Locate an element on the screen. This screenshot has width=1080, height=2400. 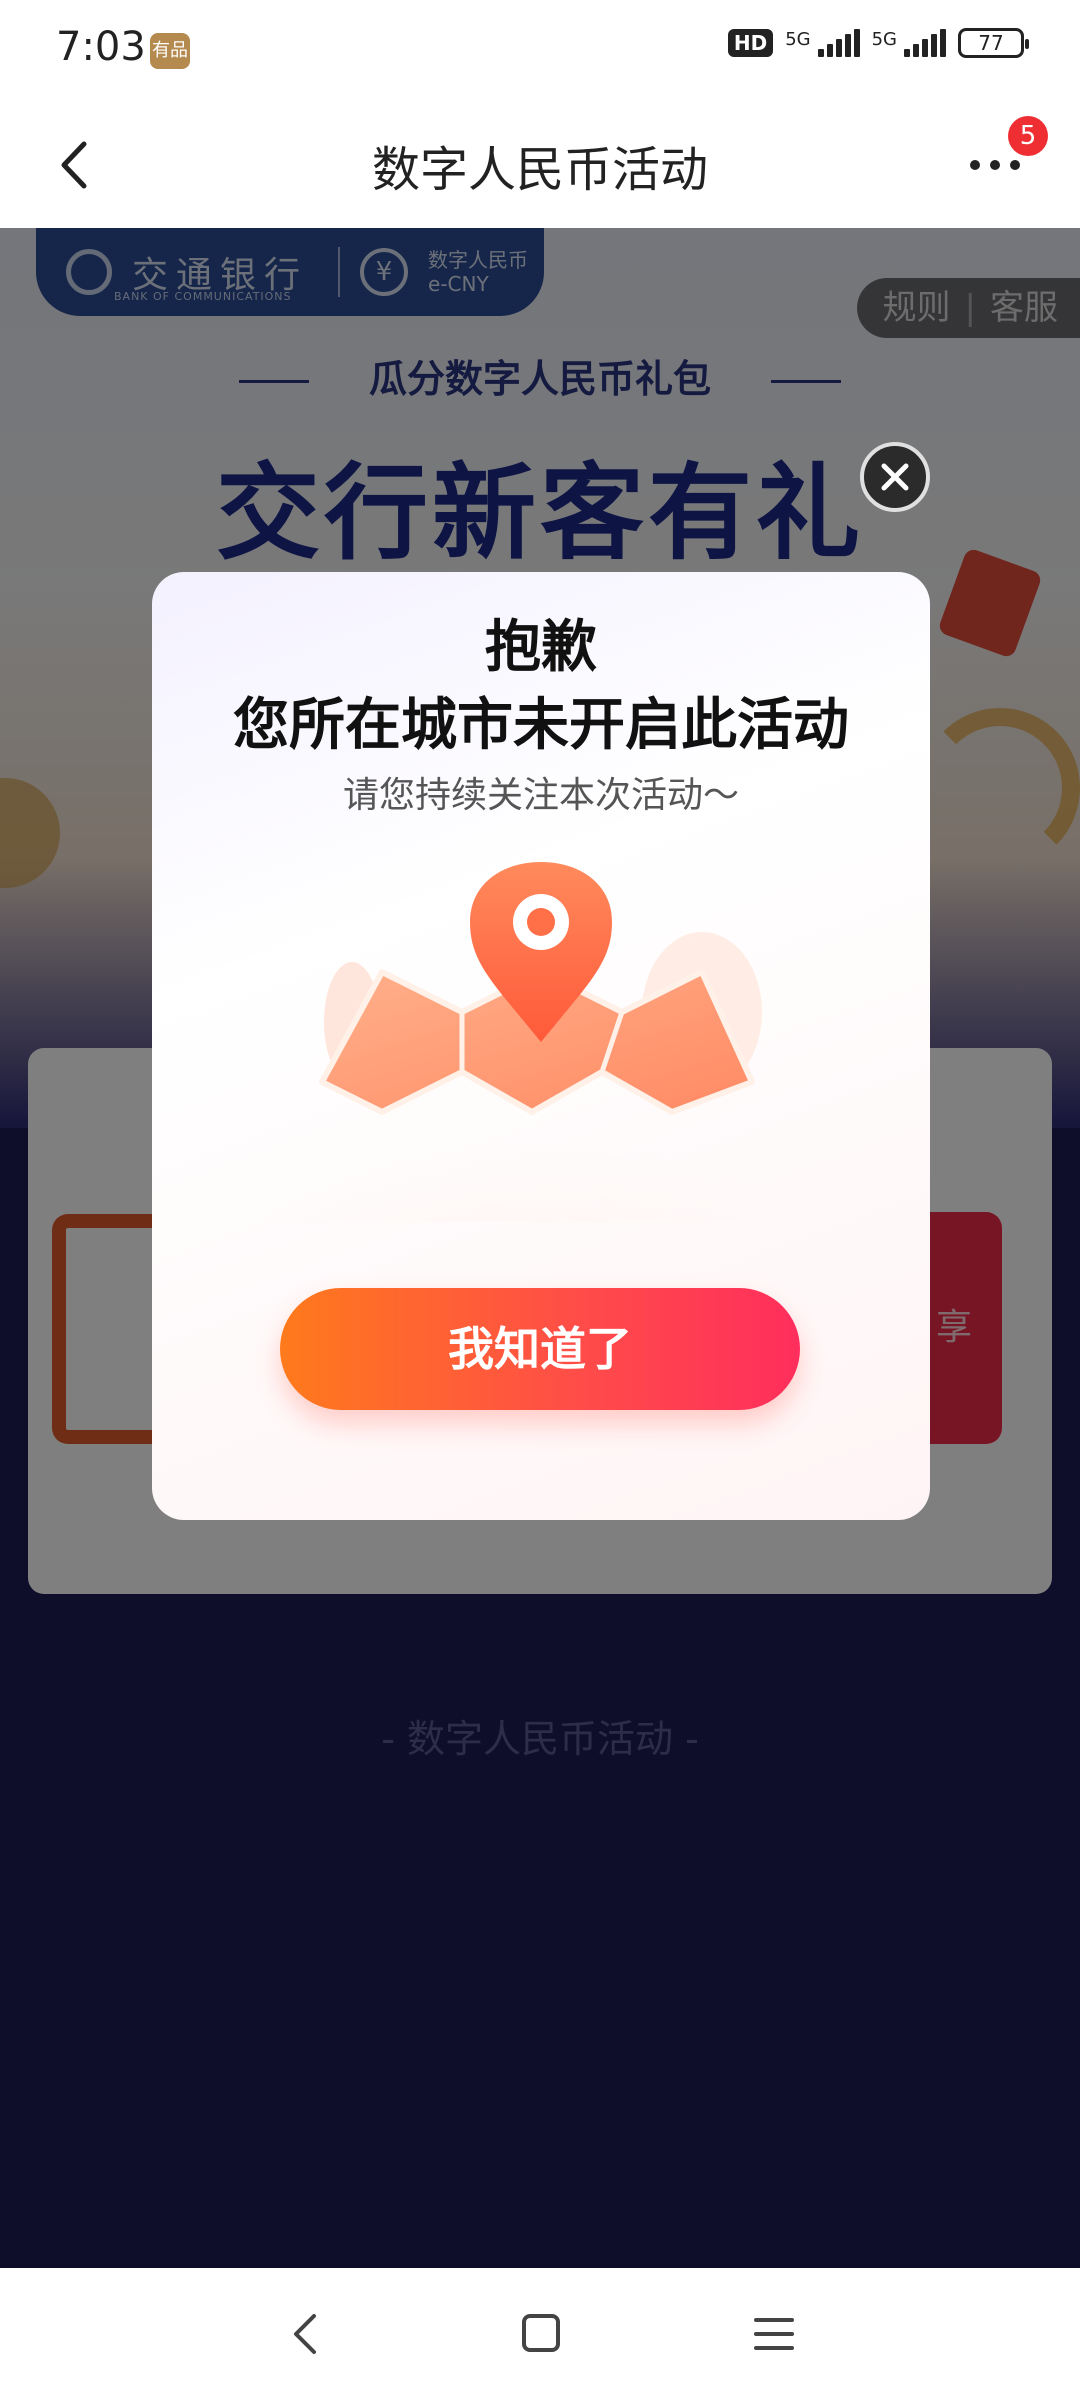
triangle-back-icon is located at coordinates (305, 2334).